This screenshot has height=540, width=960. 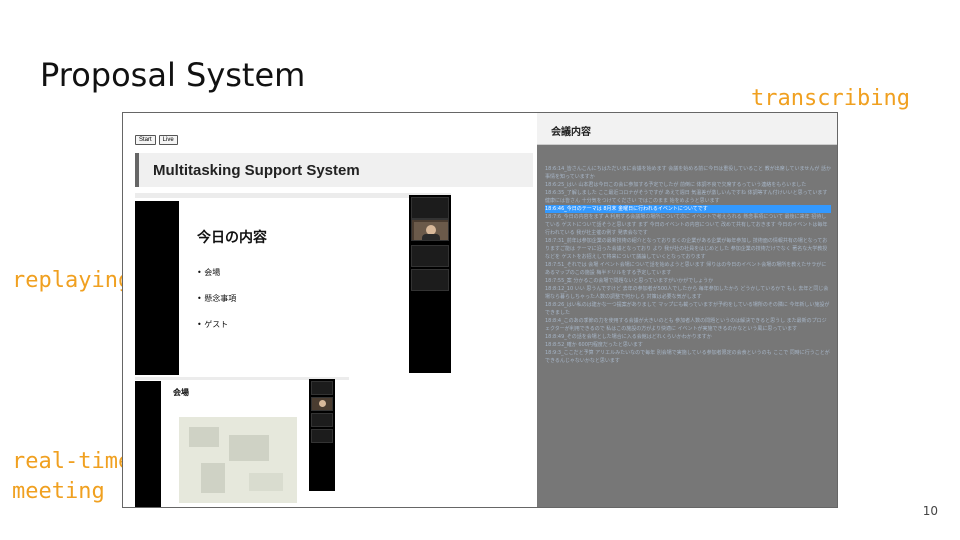 What do you see at coordinates (157, 288) in the screenshot?
I see `replay-left-bar` at bounding box center [157, 288].